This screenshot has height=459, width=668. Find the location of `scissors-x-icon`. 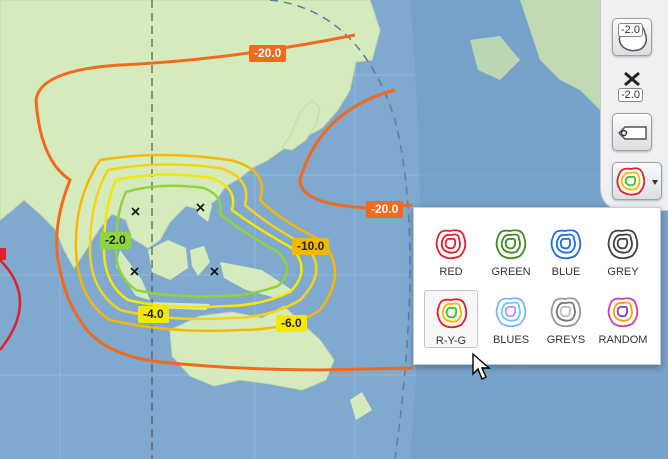

scissors-x-icon is located at coordinates (632, 79).